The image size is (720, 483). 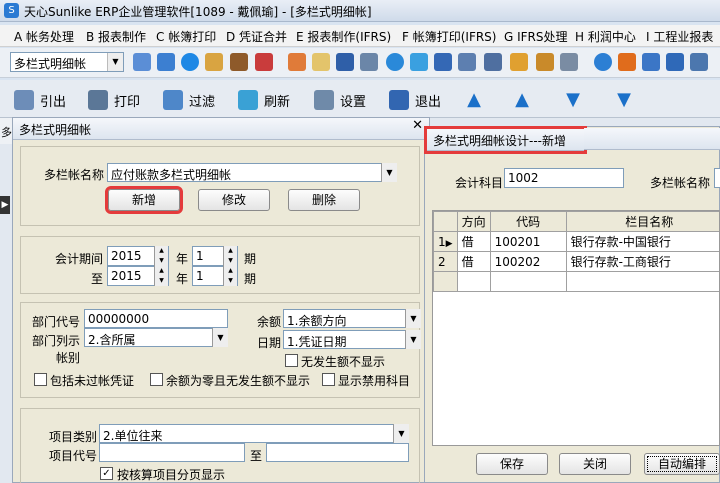 What do you see at coordinates (545, 62) in the screenshot?
I see `box-icon` at bounding box center [545, 62].